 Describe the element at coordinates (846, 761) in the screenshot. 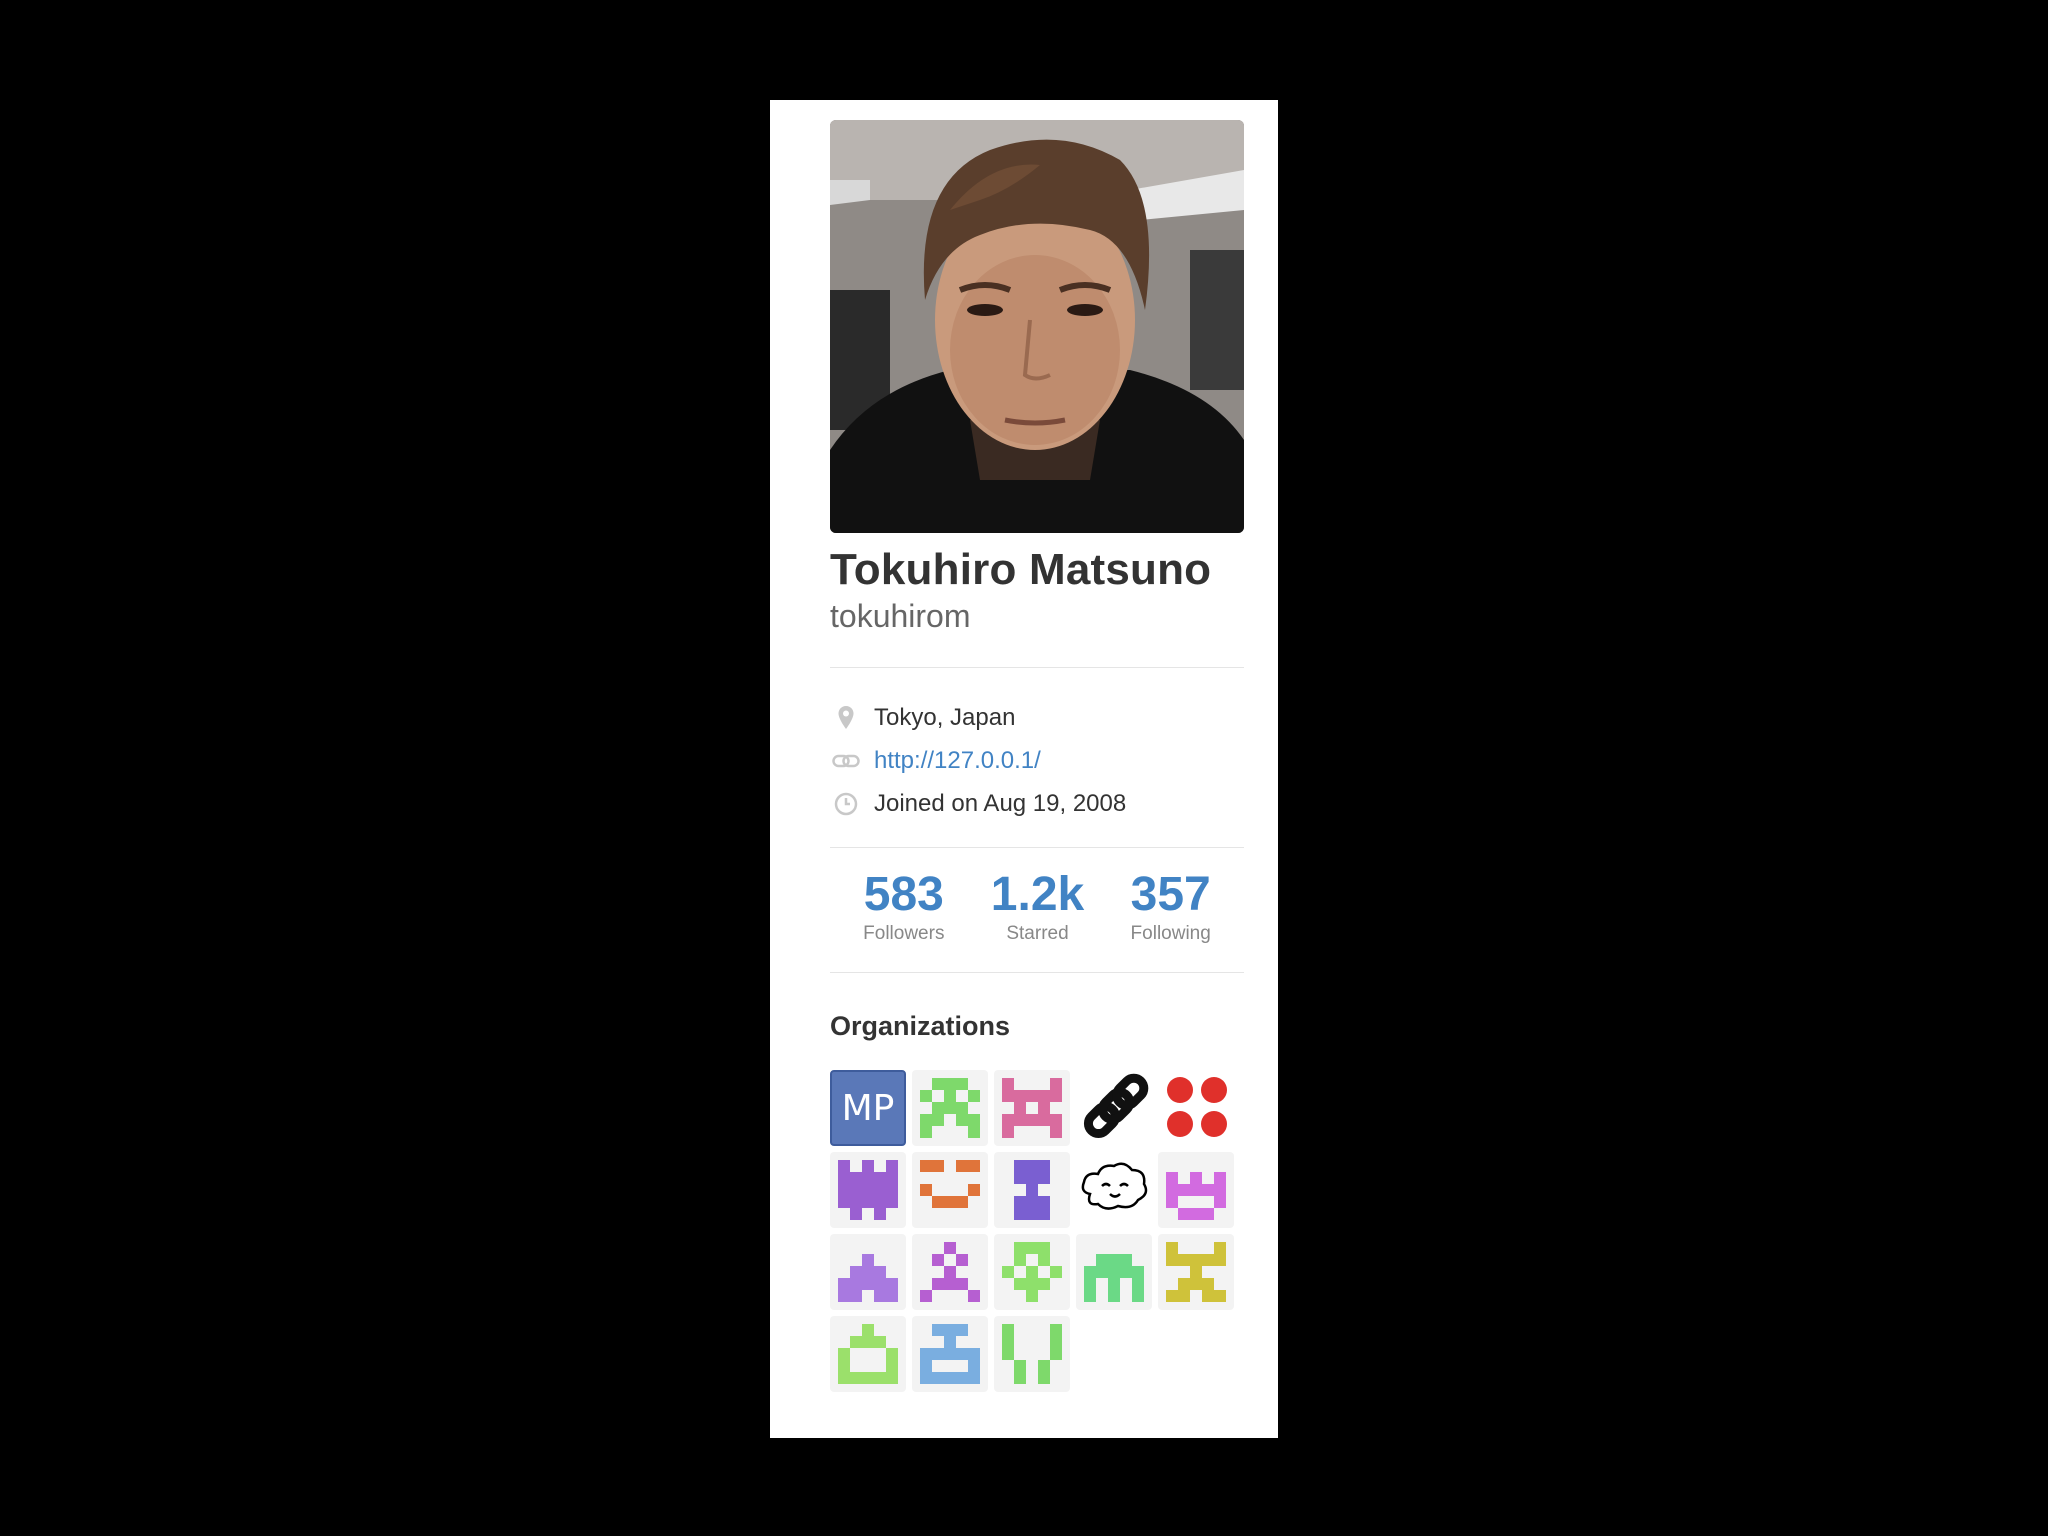

I see `link-icon` at that location.